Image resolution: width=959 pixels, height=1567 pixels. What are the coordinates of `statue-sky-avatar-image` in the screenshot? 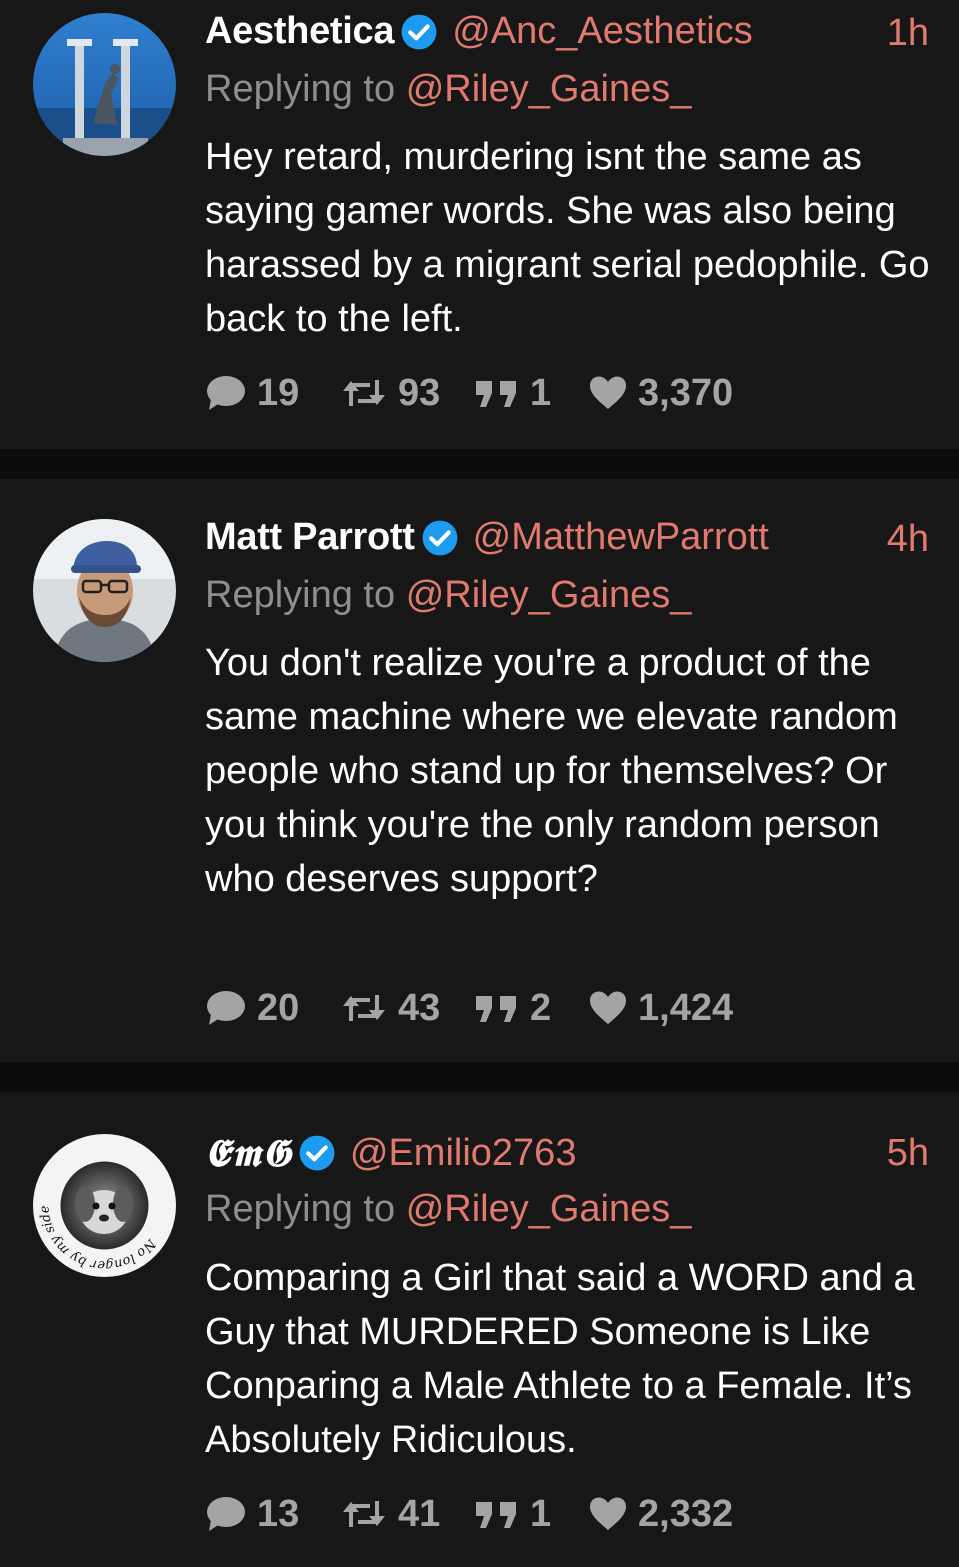 It's located at (104, 84).